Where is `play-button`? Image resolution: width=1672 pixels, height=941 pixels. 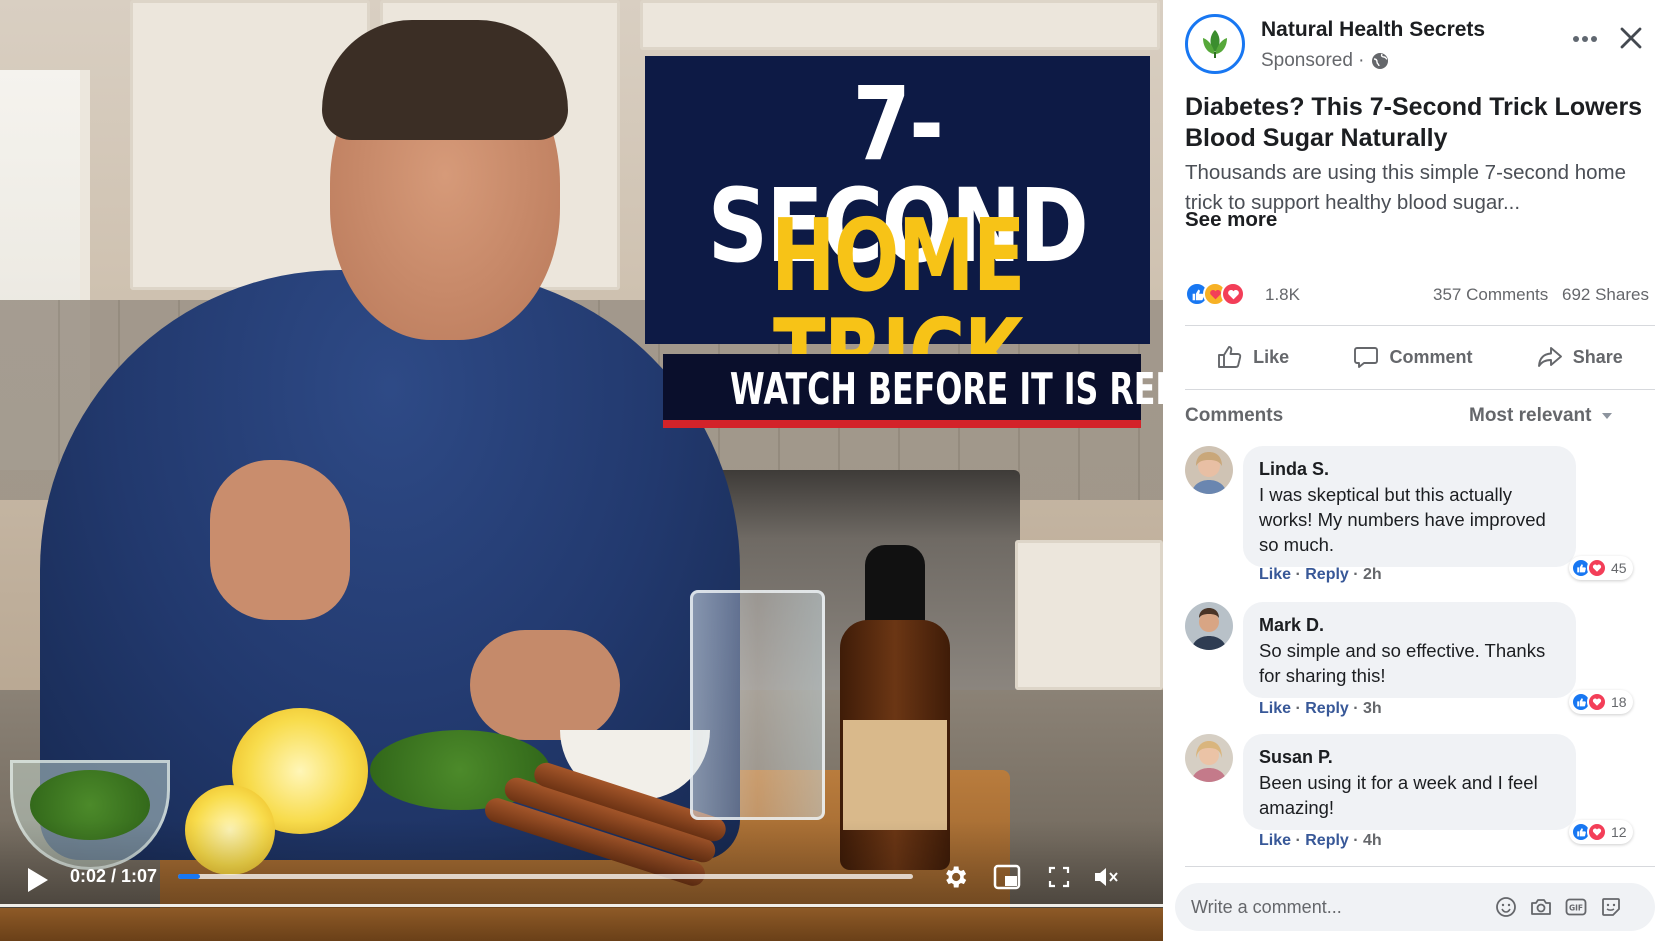 play-button is located at coordinates (39, 880).